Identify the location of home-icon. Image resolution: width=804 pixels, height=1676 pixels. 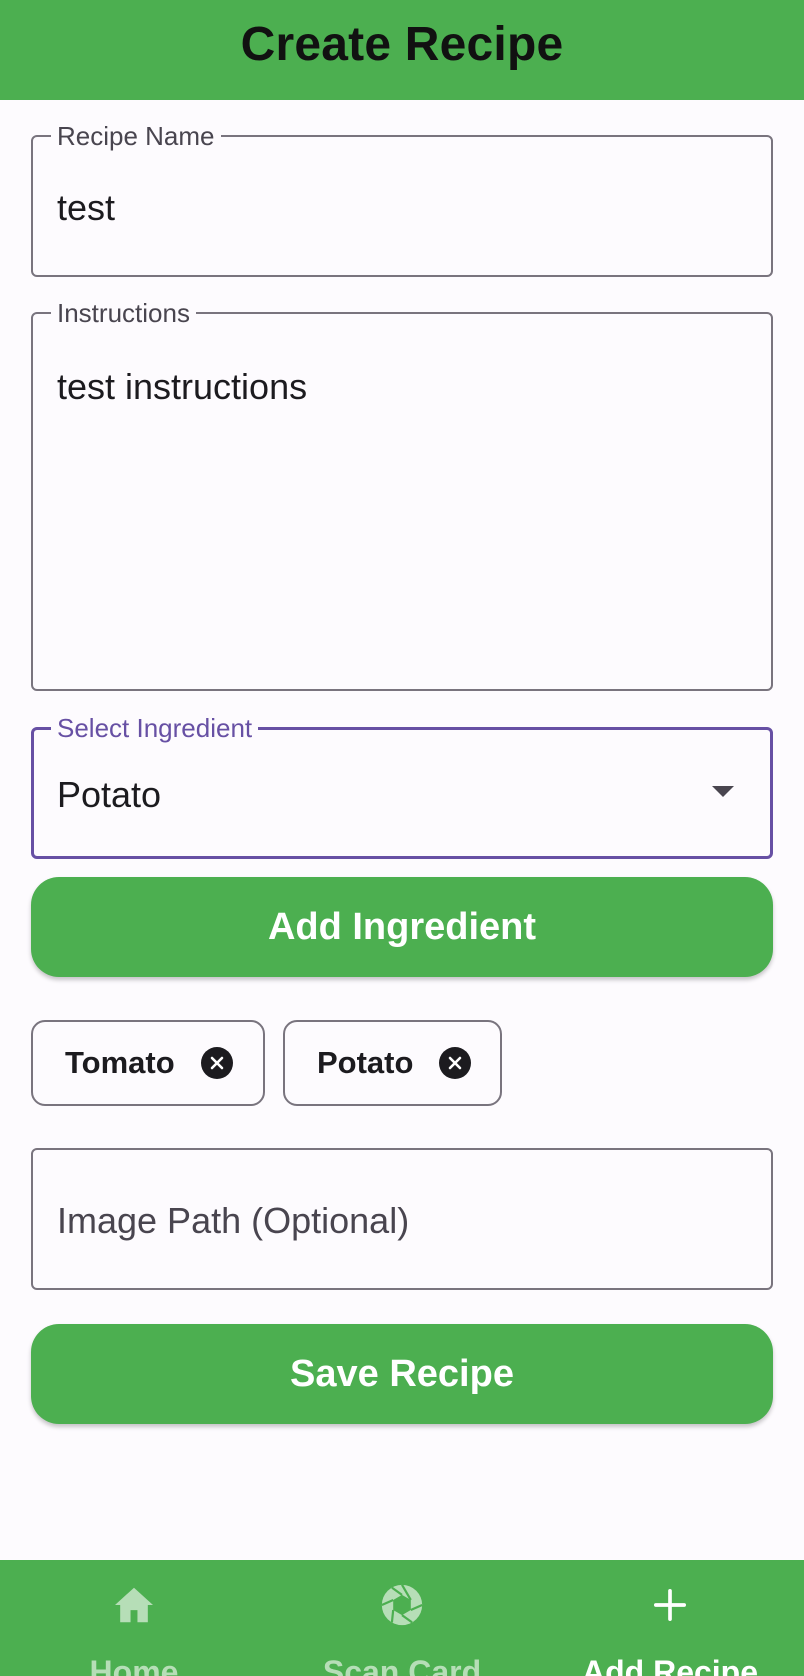
(134, 1605).